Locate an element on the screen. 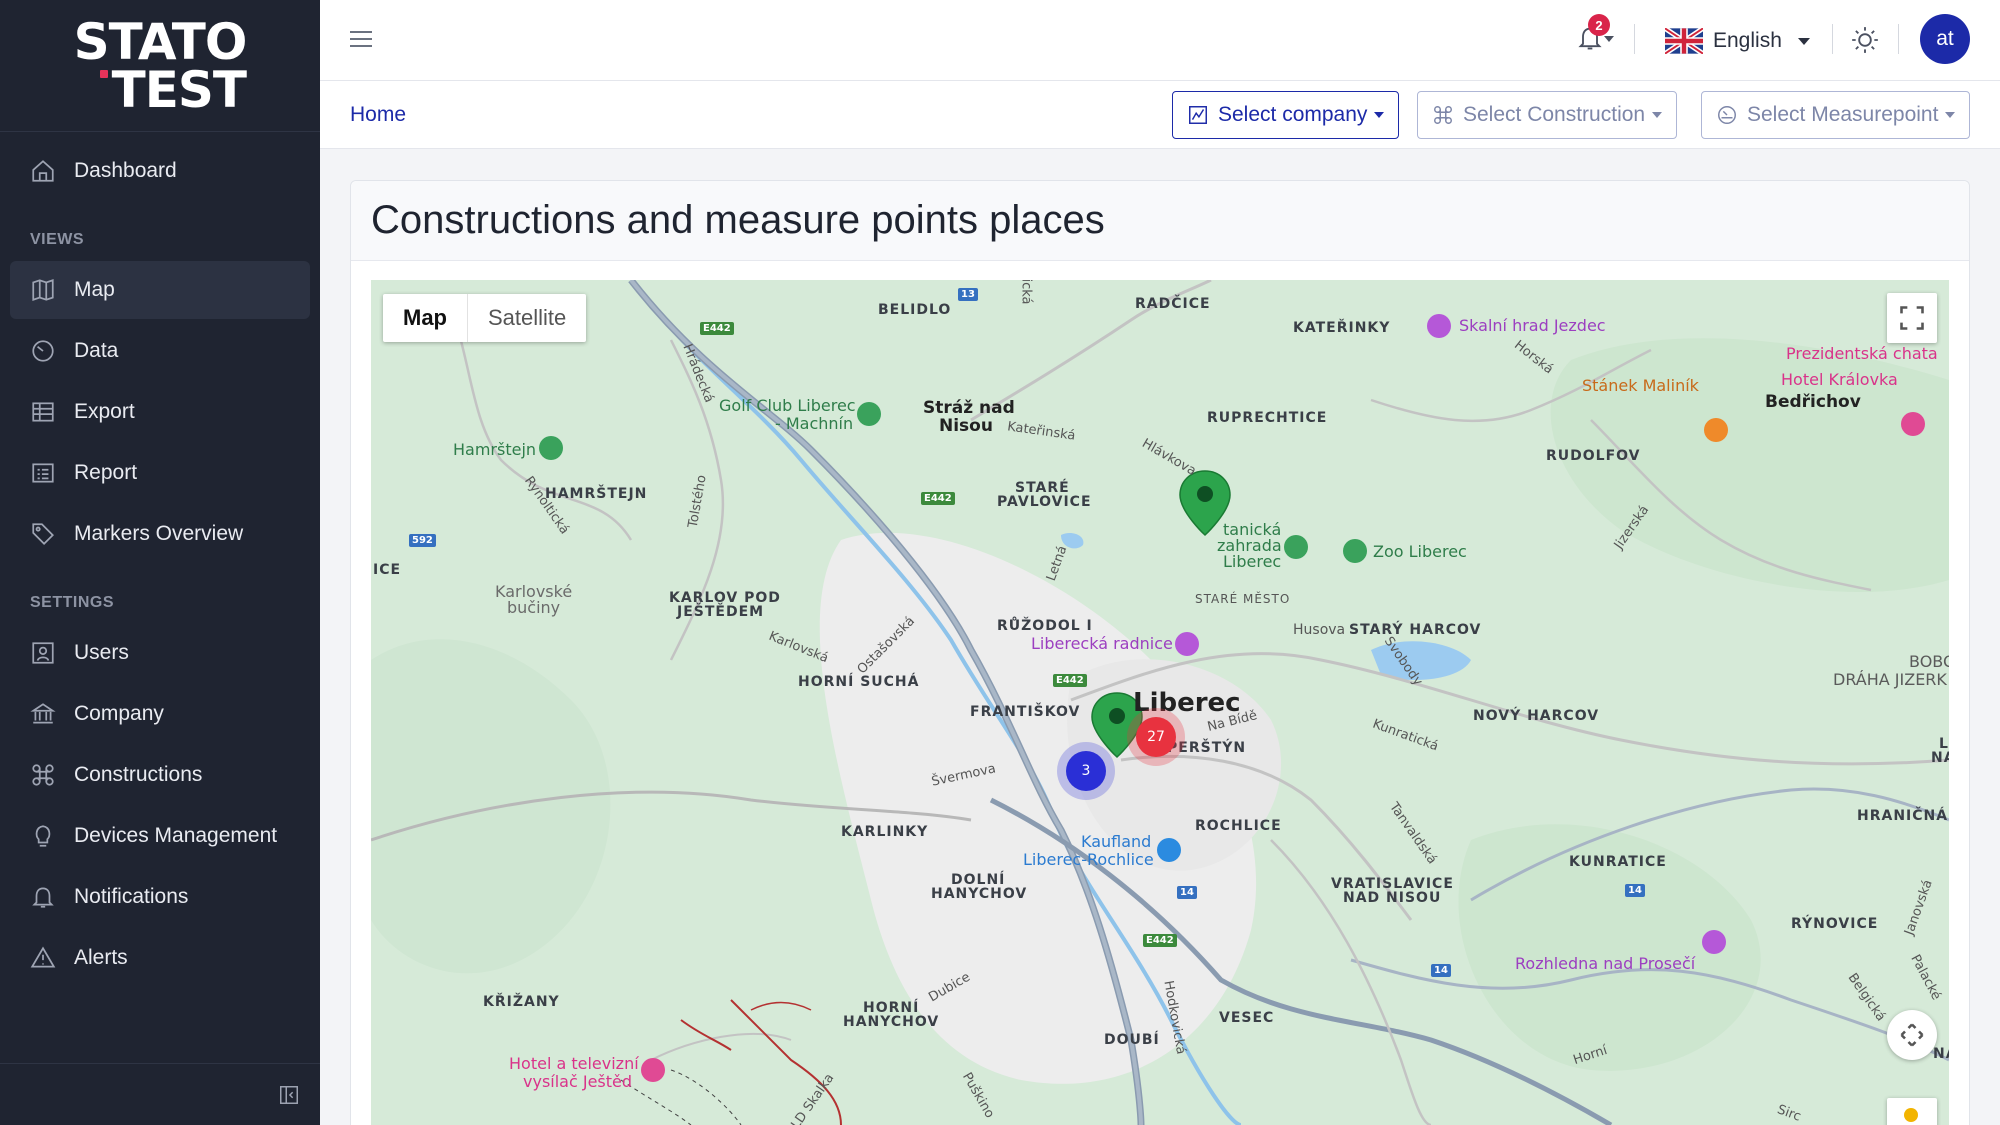  marker-cluster-red: 27 is located at coordinates (1156, 737).